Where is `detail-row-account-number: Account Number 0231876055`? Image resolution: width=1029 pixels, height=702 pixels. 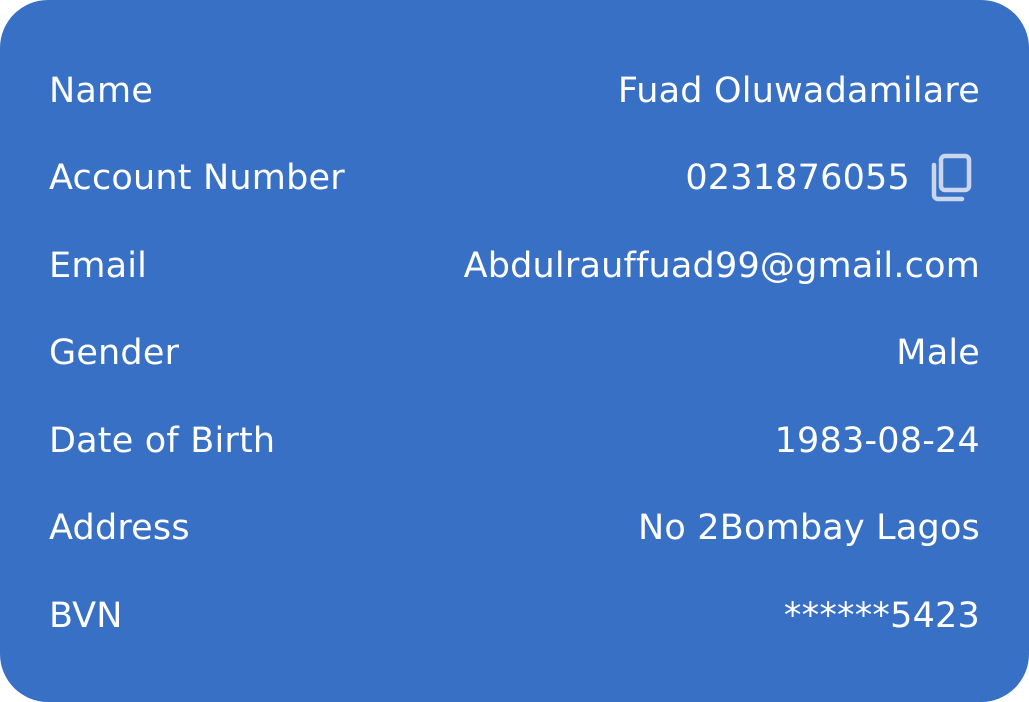
detail-row-account-number: Account Number 0231876055 is located at coordinates (514, 179).